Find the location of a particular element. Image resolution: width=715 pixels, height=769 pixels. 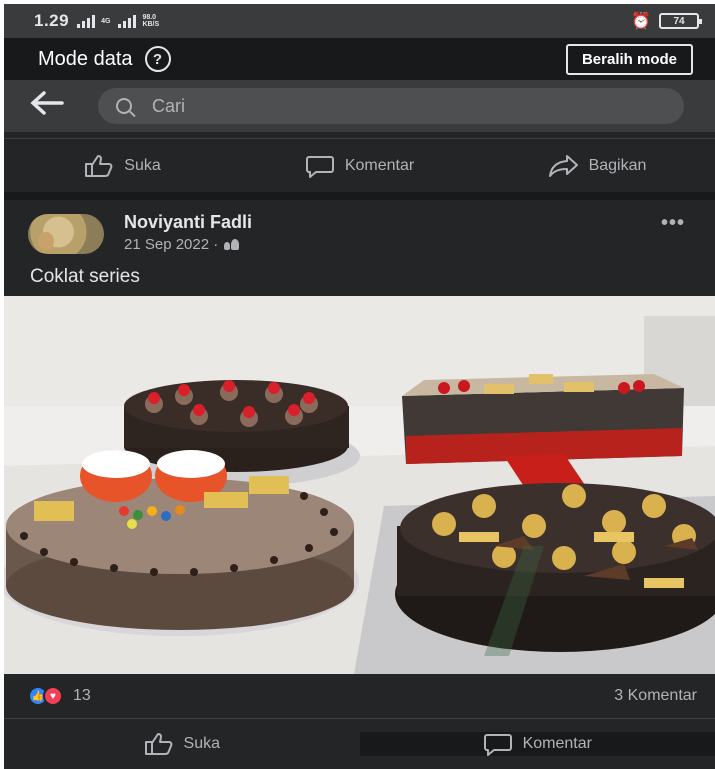

search-input: Cari is located at coordinates (391, 106).